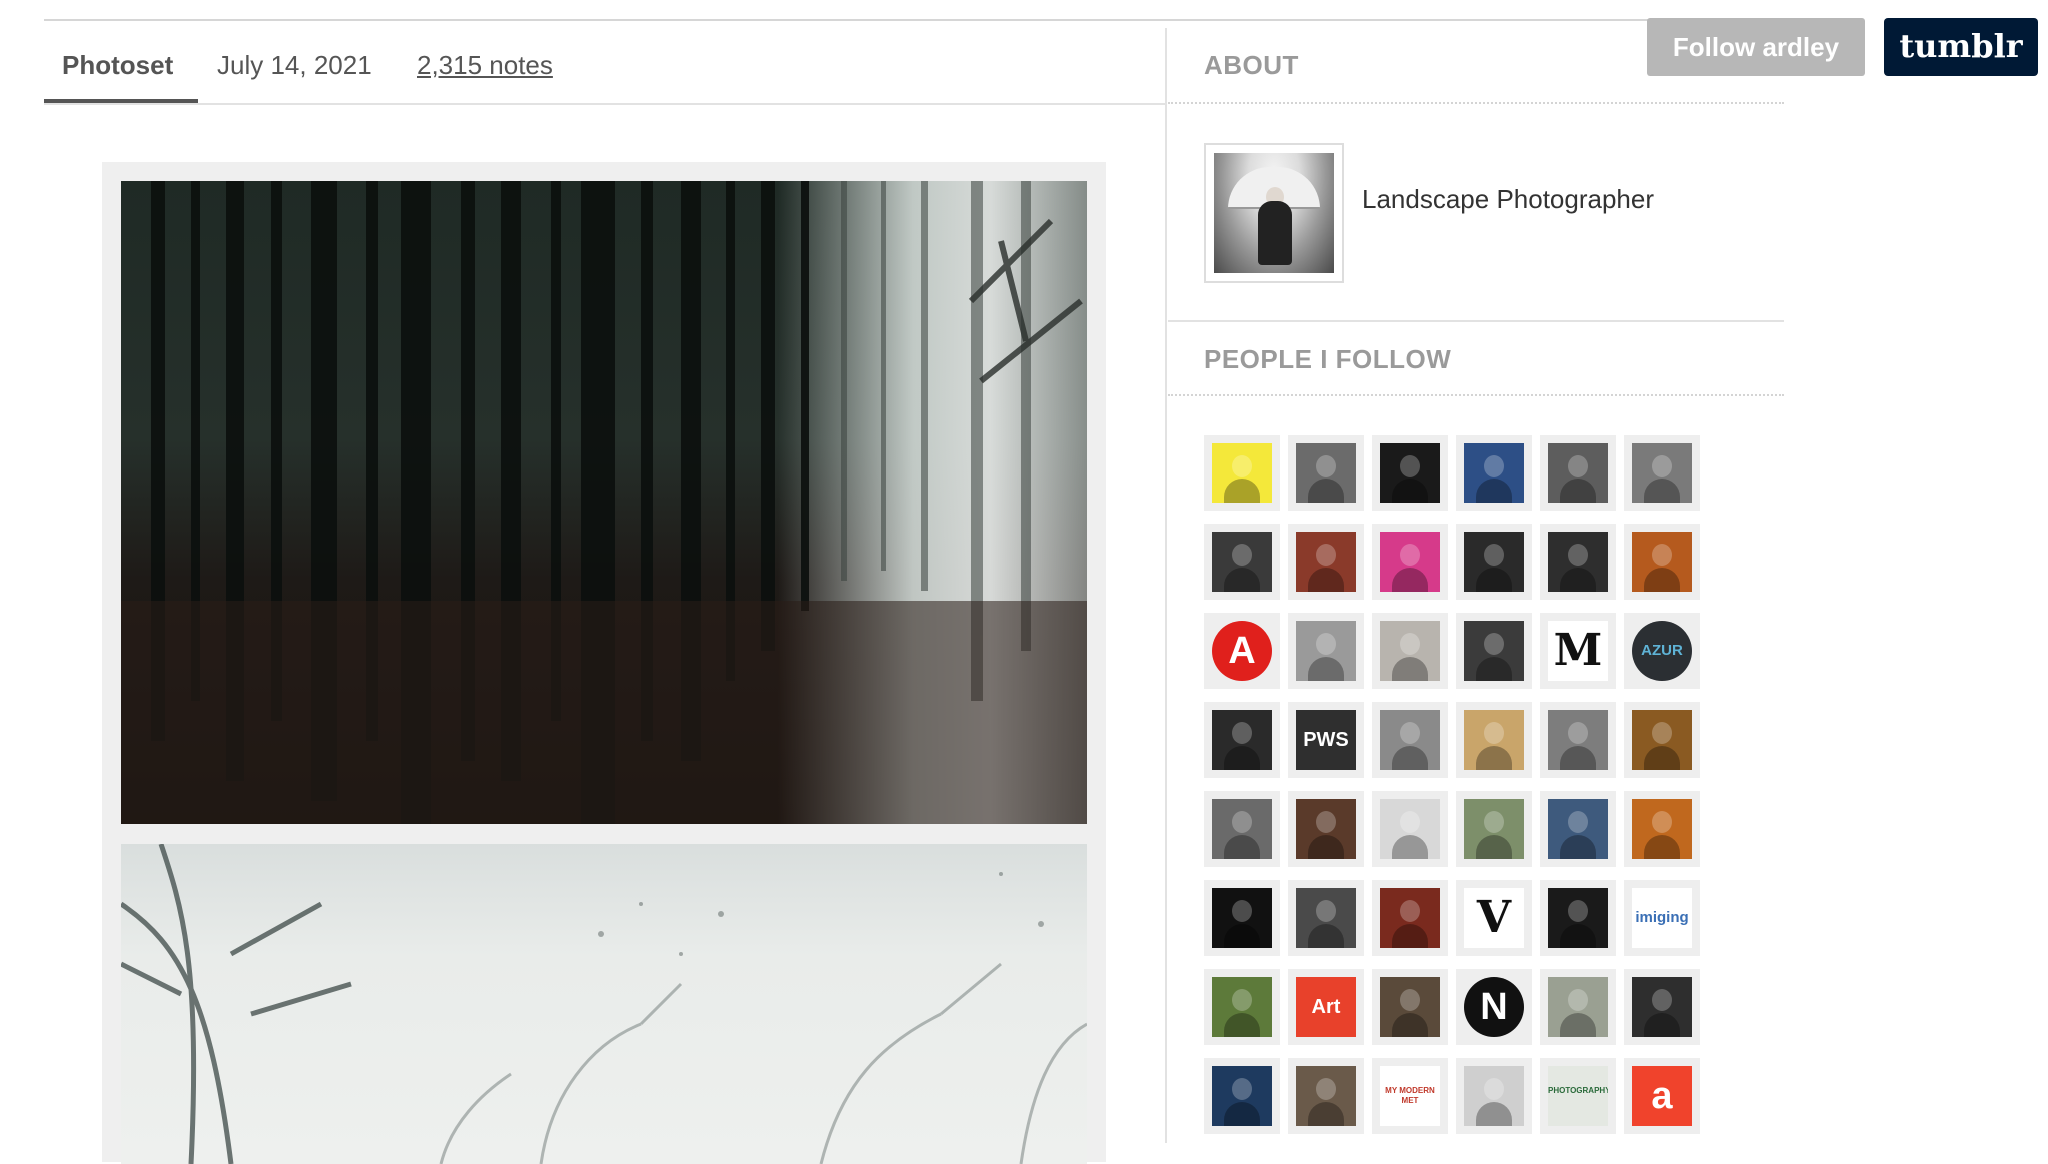  I want to click on post-meta-bar: Photoset July 14, 2021 2,315 notes, so click(604, 66).